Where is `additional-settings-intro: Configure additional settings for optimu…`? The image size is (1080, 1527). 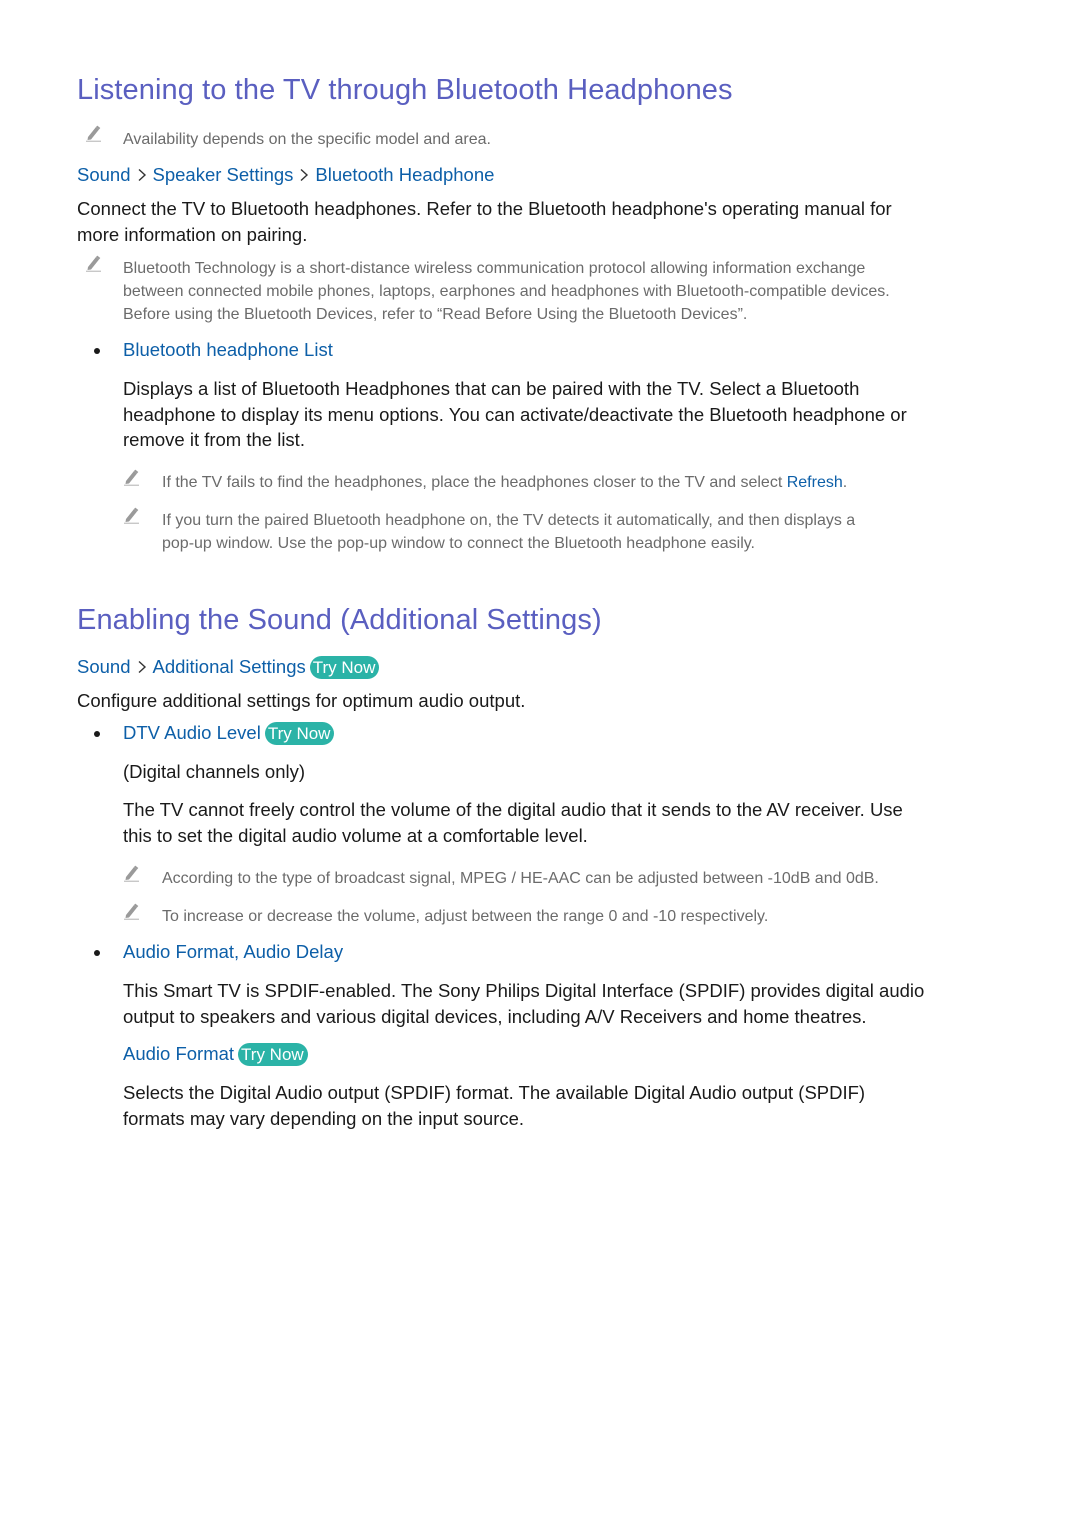 additional-settings-intro: Configure additional settings for optimu… is located at coordinates (301, 700).